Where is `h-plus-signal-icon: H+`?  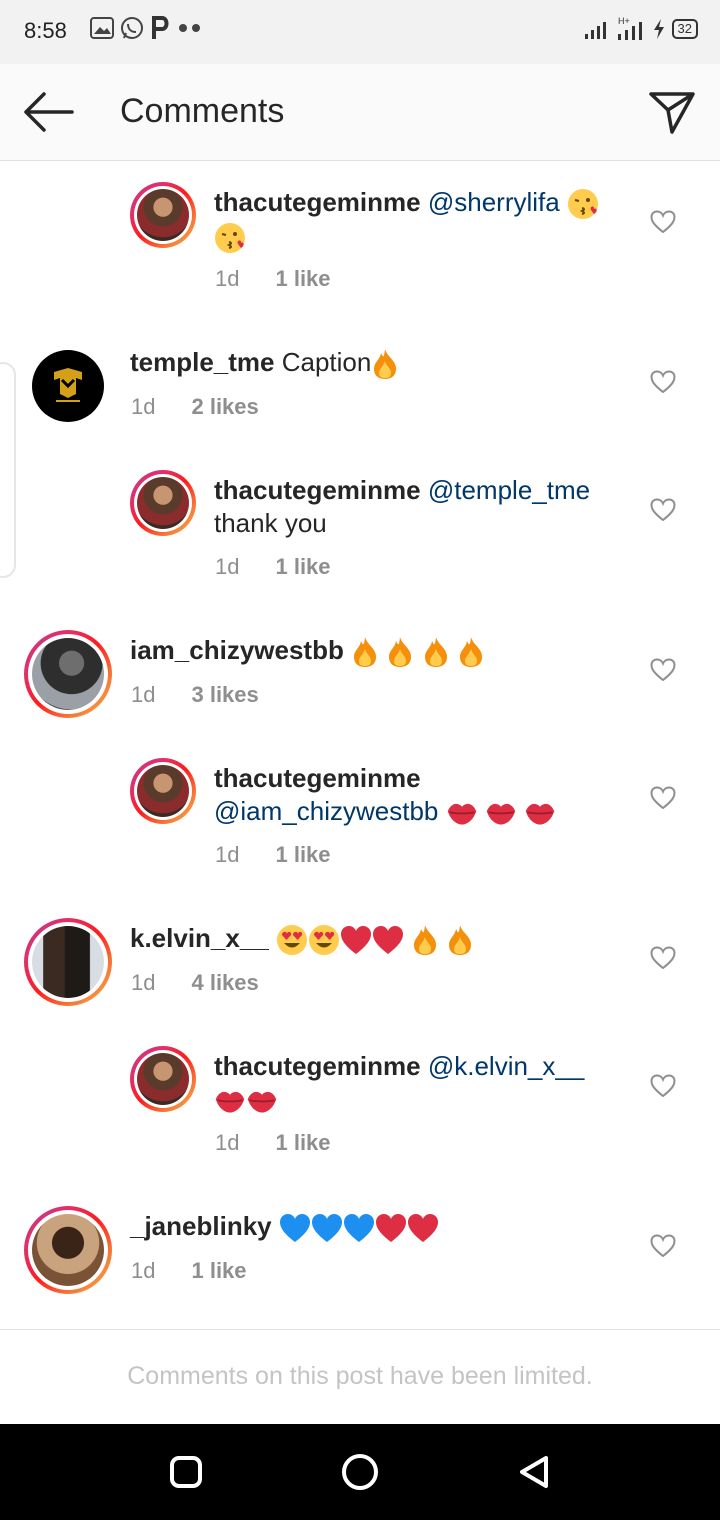
h-plus-signal-icon: H+ is located at coordinates (629, 28).